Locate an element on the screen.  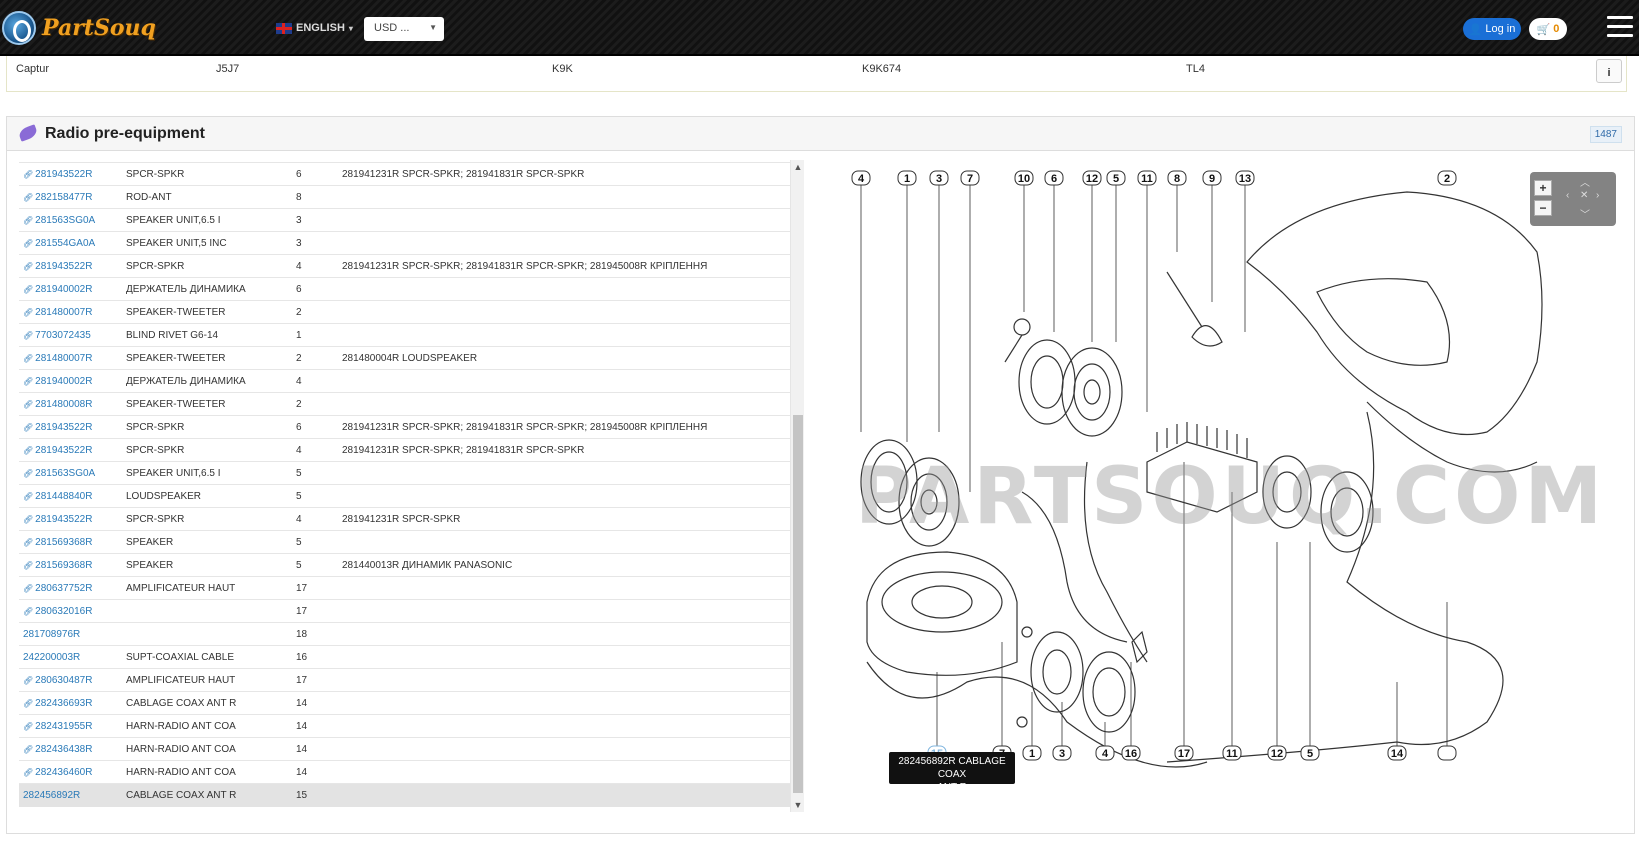
scrollbar-thumb is located at coordinates (798, 604).